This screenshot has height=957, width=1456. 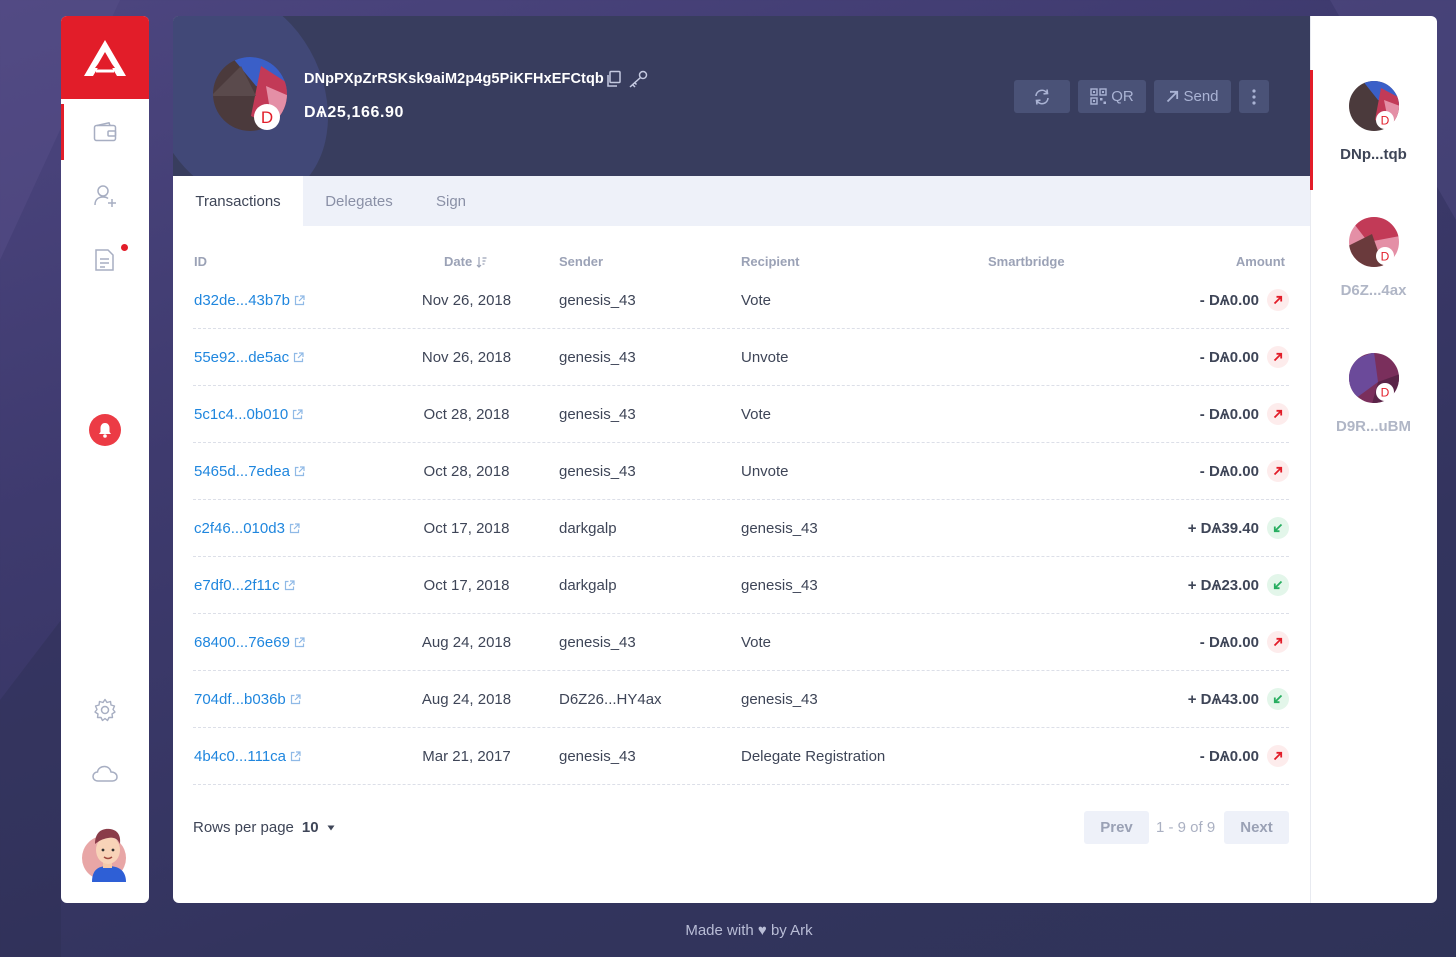 I want to click on profile-avatar, so click(x=106, y=850).